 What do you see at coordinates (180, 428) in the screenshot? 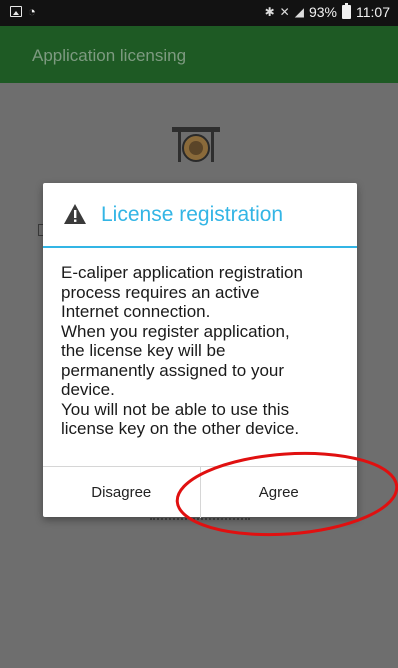
I see `message-line: license key on the other device.` at bounding box center [180, 428].